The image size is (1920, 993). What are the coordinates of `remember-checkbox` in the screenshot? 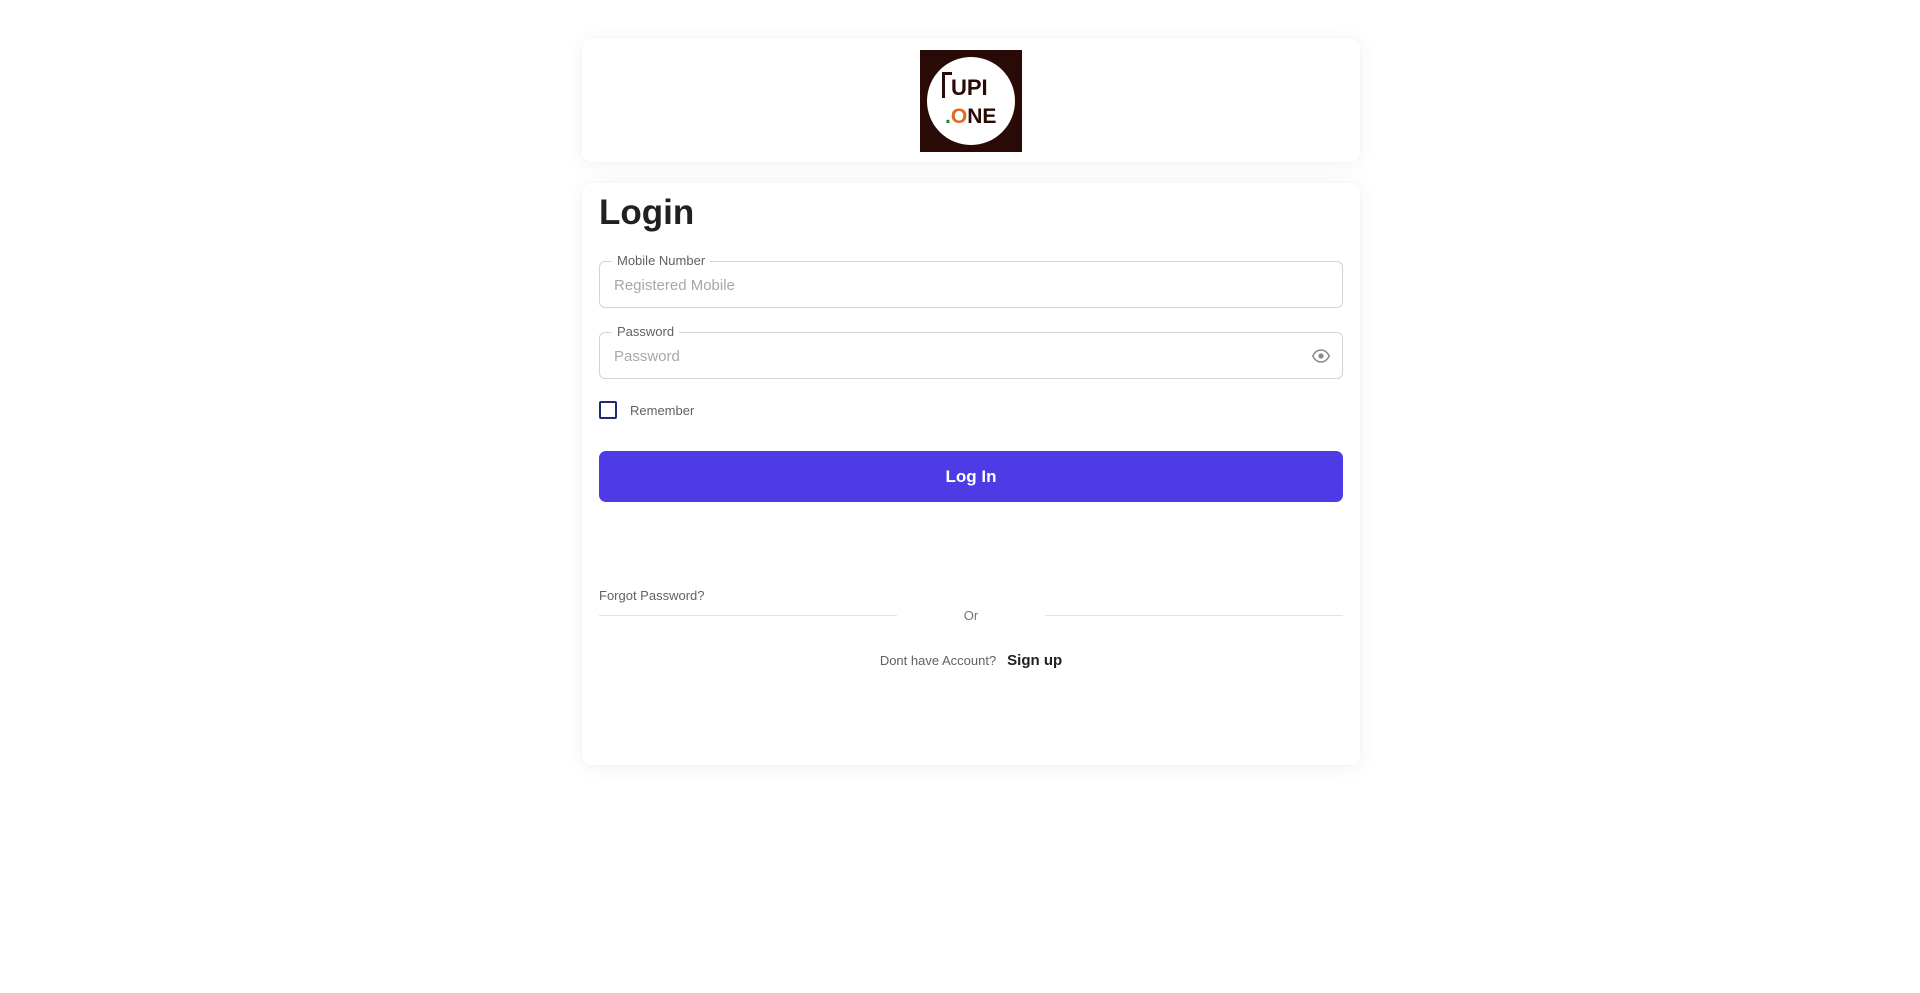 It's located at (608, 410).